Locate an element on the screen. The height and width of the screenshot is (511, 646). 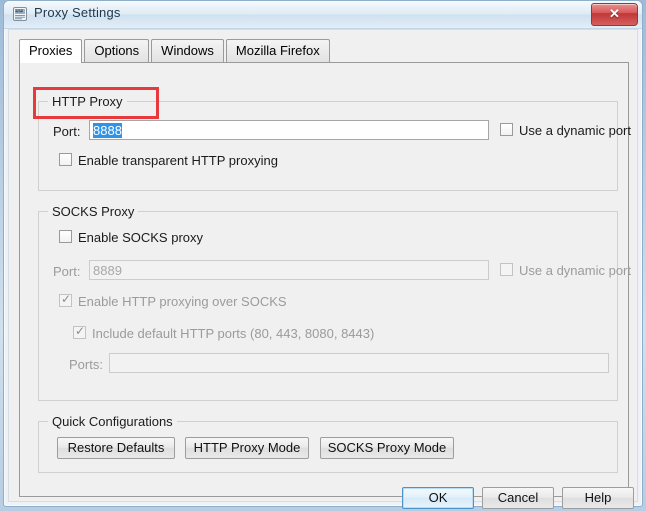
socks-proxy-mode-button: SOCKS Proxy Mode is located at coordinates (387, 448).